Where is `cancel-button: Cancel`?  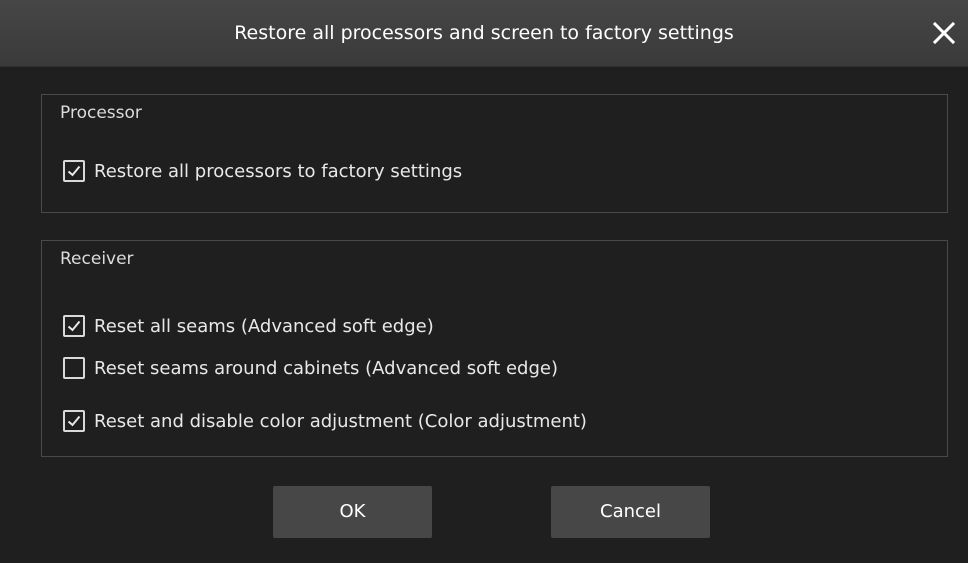 cancel-button: Cancel is located at coordinates (630, 512).